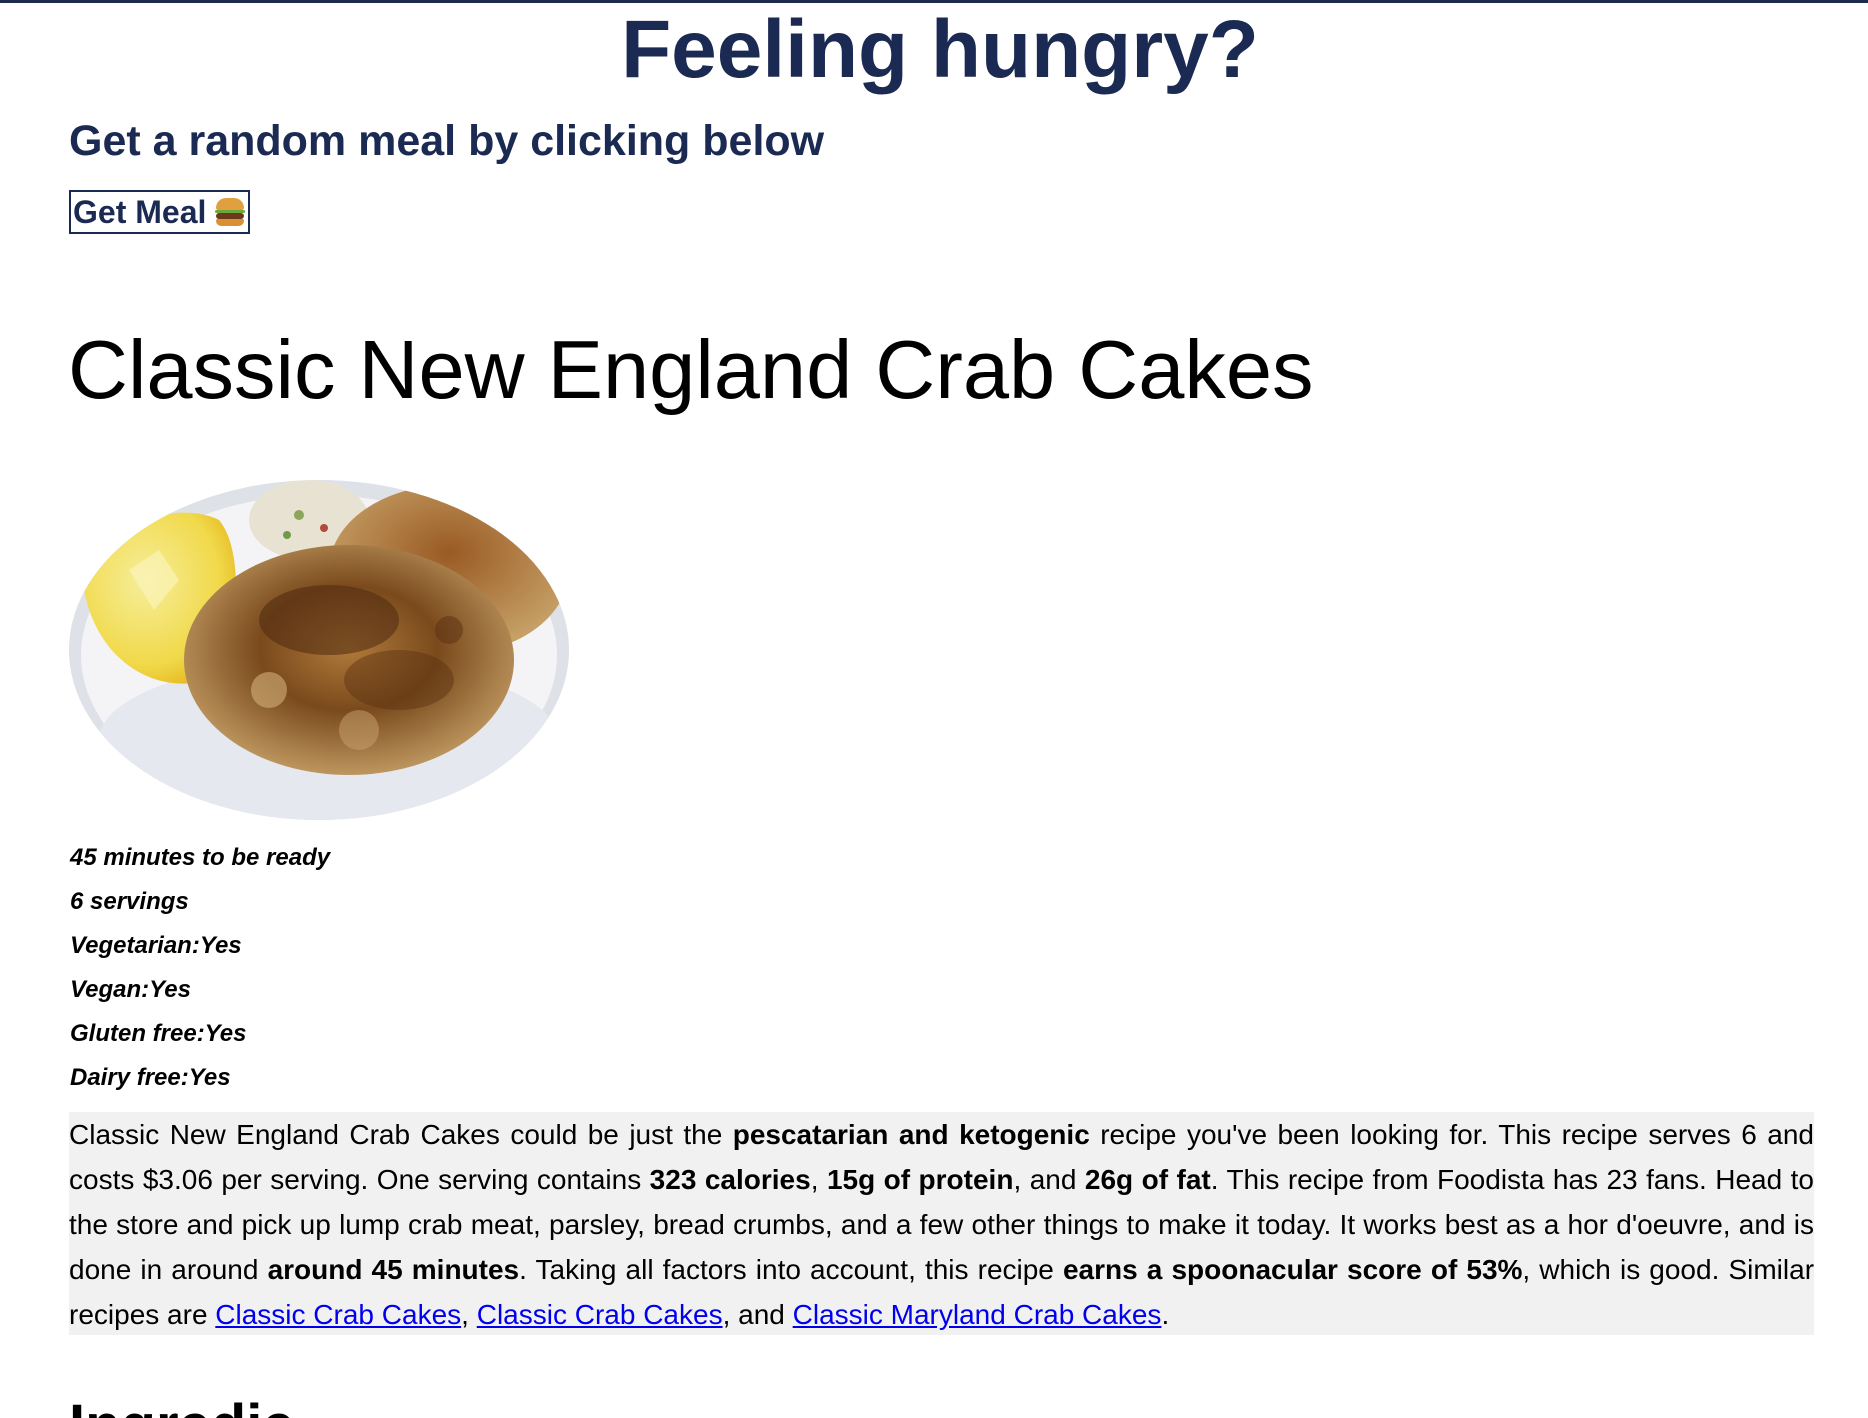 This screenshot has width=1868, height=1418. I want to click on ingredients-heading: Ingredients, so click(179, 1406).